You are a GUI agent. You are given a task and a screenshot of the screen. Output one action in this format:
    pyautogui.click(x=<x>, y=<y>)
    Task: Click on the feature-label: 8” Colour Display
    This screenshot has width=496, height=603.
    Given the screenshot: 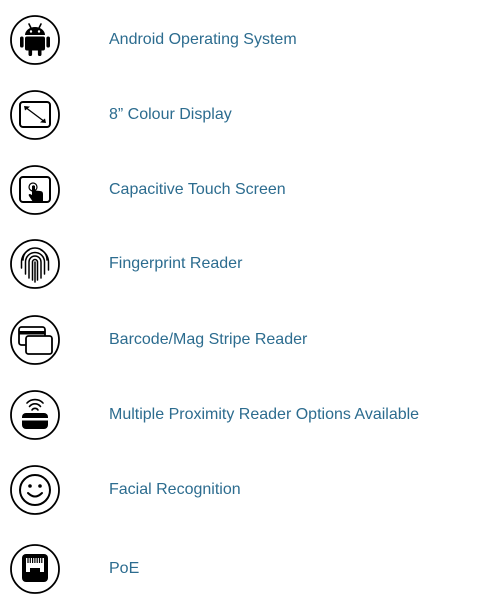 What is the action you would take?
    pyautogui.click(x=170, y=114)
    